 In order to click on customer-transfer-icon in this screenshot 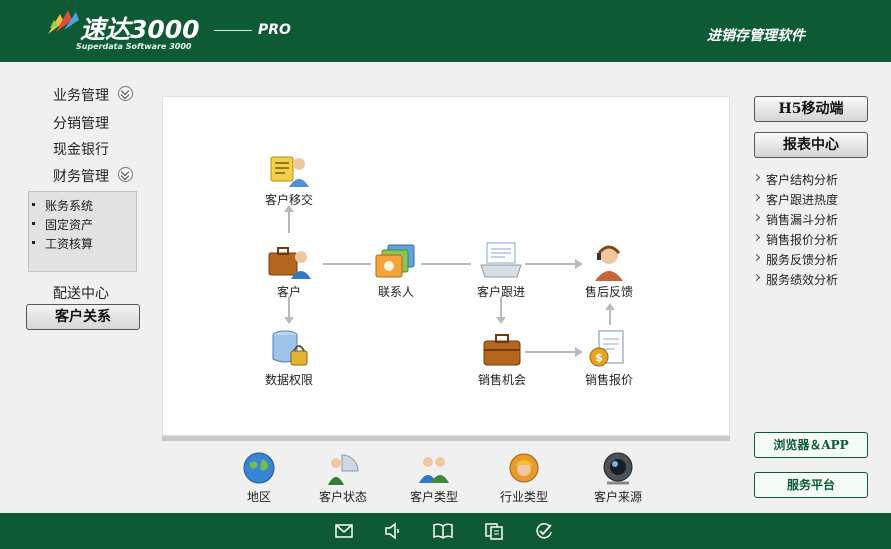, I will do `click(289, 171)`.